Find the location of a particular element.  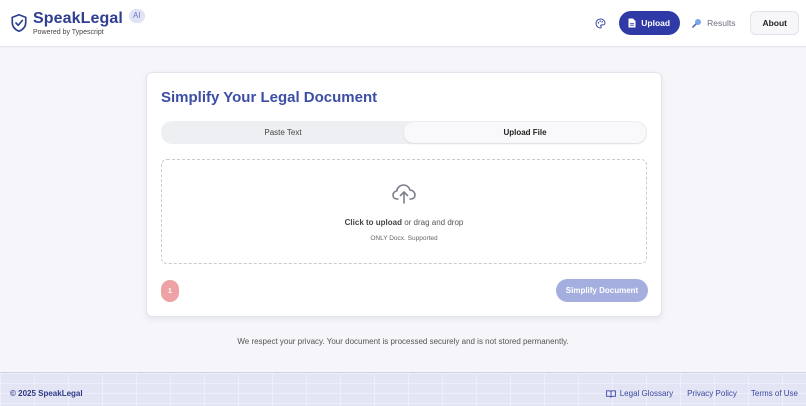

drag-drop-text: or drag and drop is located at coordinates (432, 222).